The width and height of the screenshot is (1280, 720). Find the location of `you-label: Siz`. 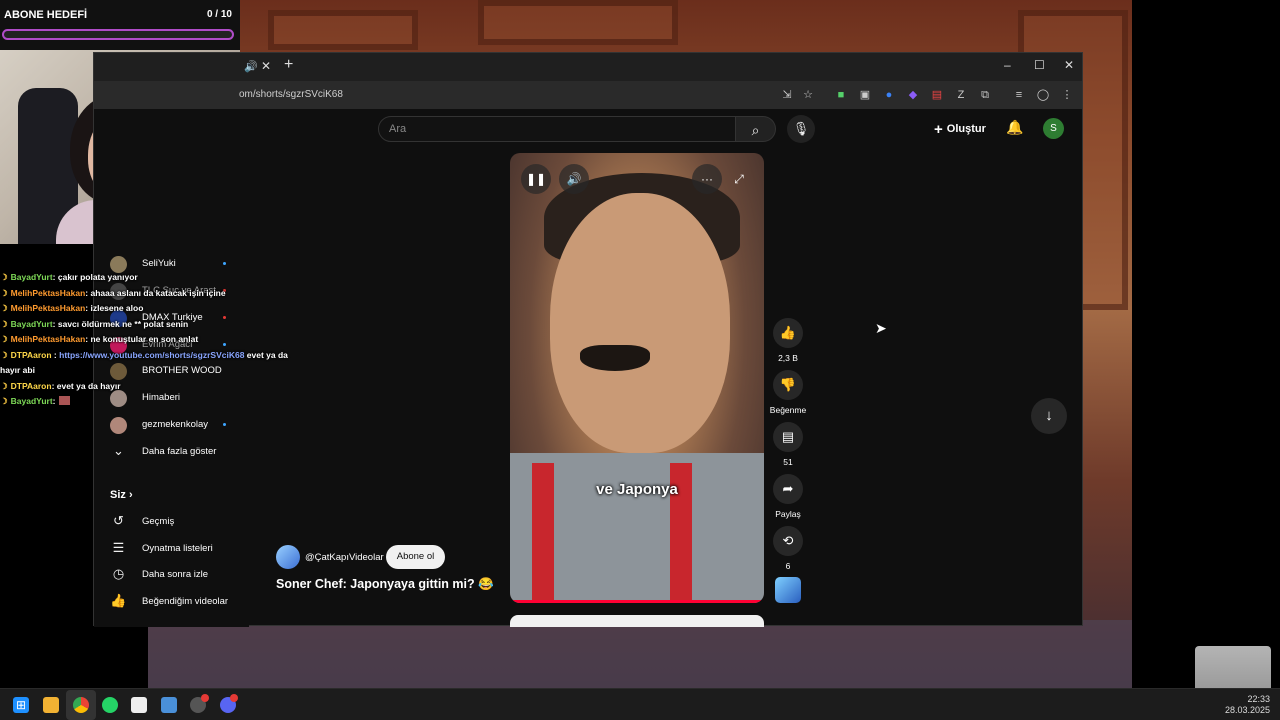

you-label: Siz is located at coordinates (118, 495).